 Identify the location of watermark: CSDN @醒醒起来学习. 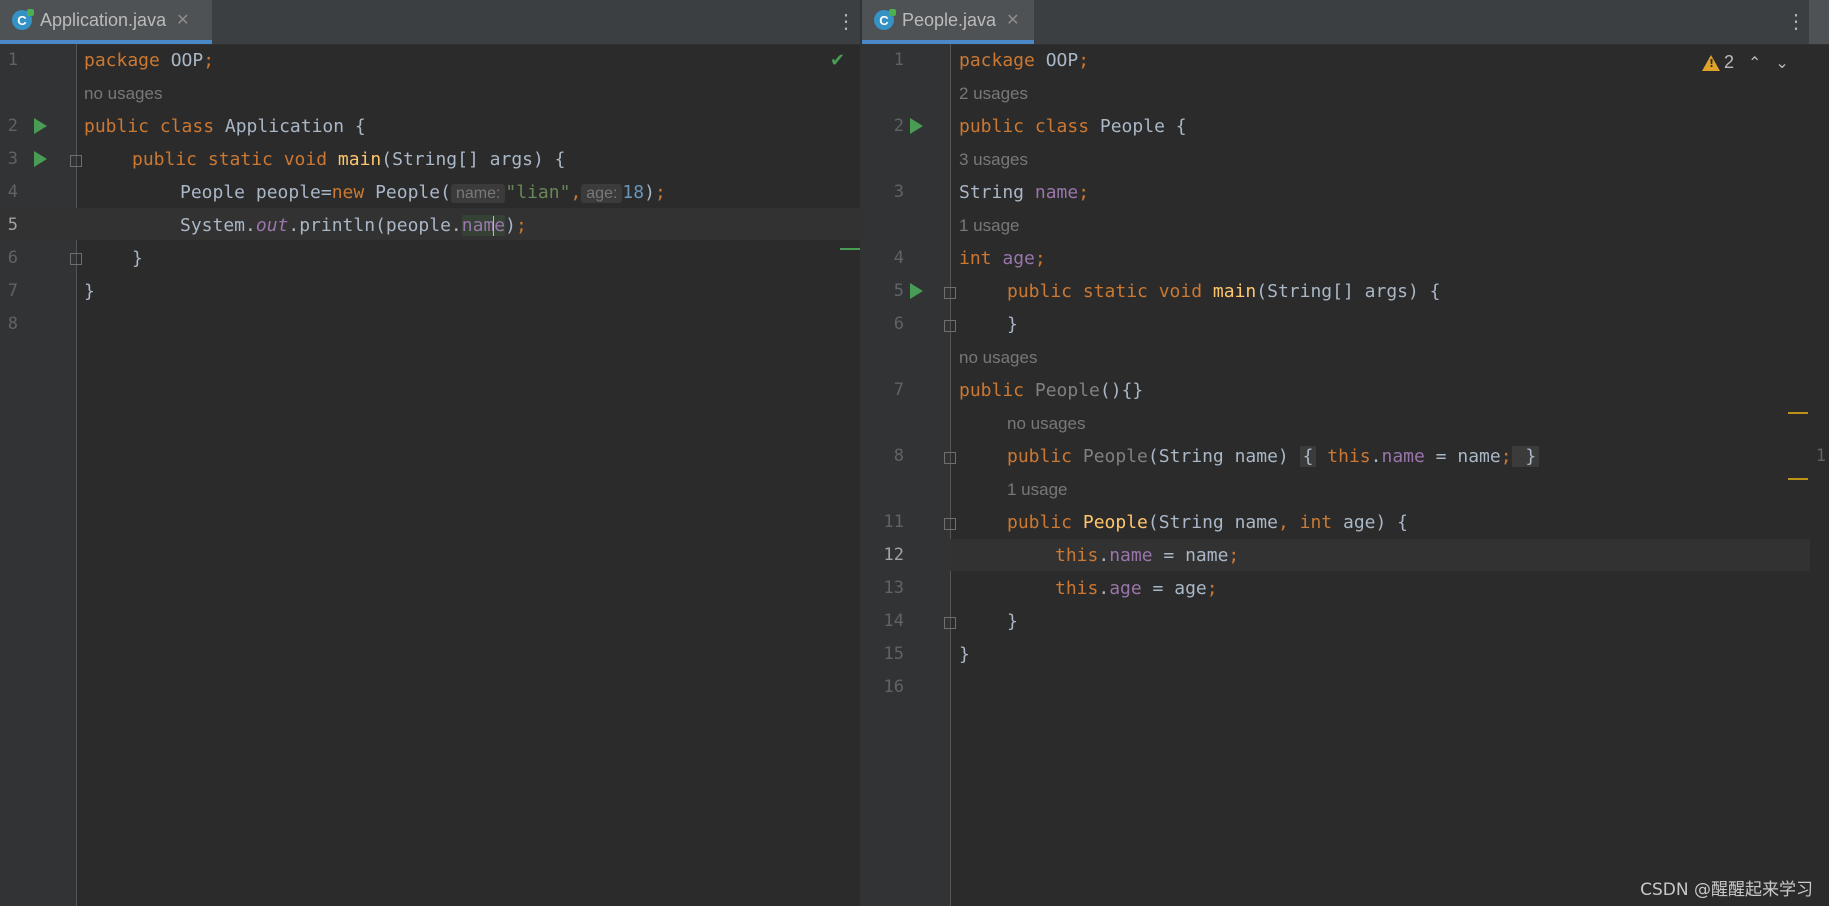
(1726, 890).